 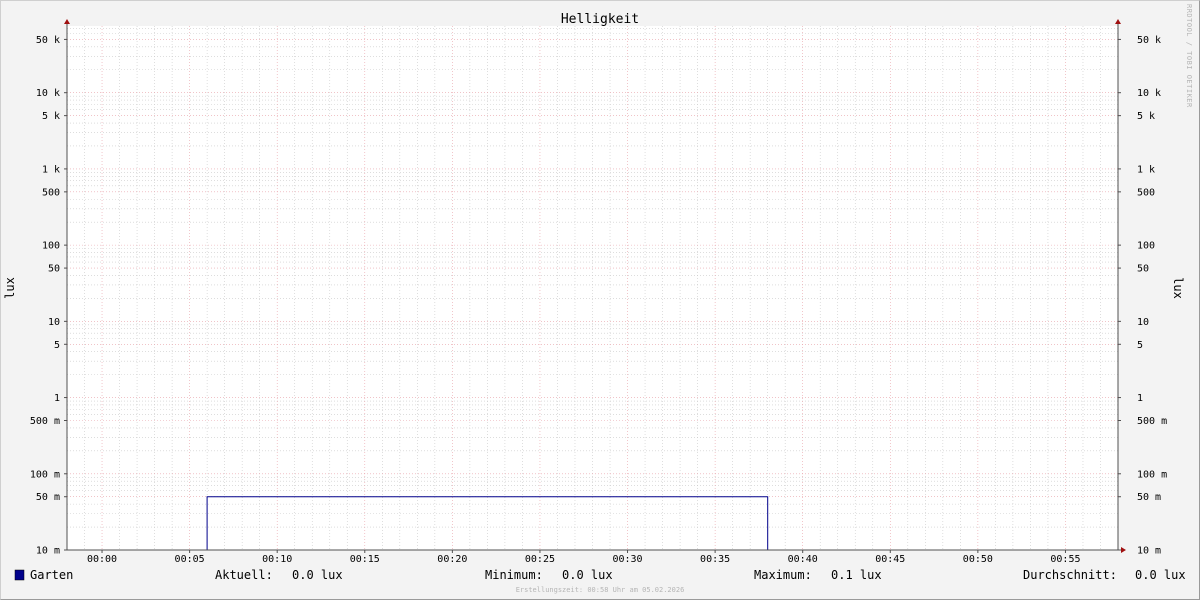 What do you see at coordinates (1146, 246) in the screenshot?
I see `y-tick-label-right: 100` at bounding box center [1146, 246].